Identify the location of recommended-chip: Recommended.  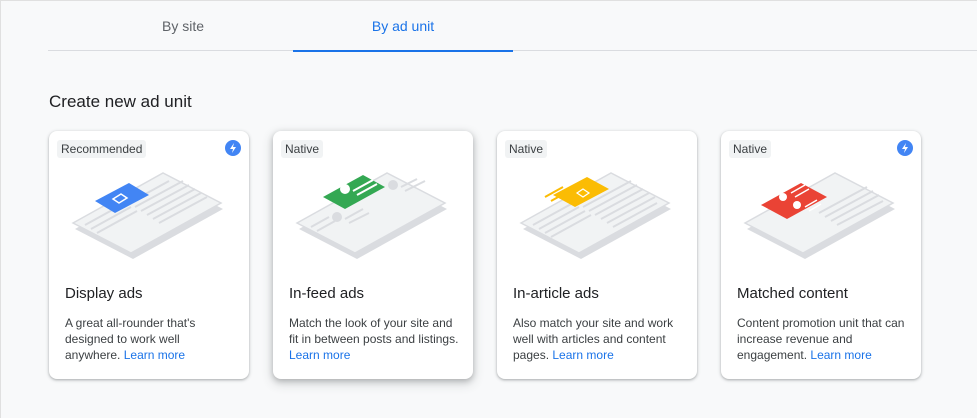
(102, 149).